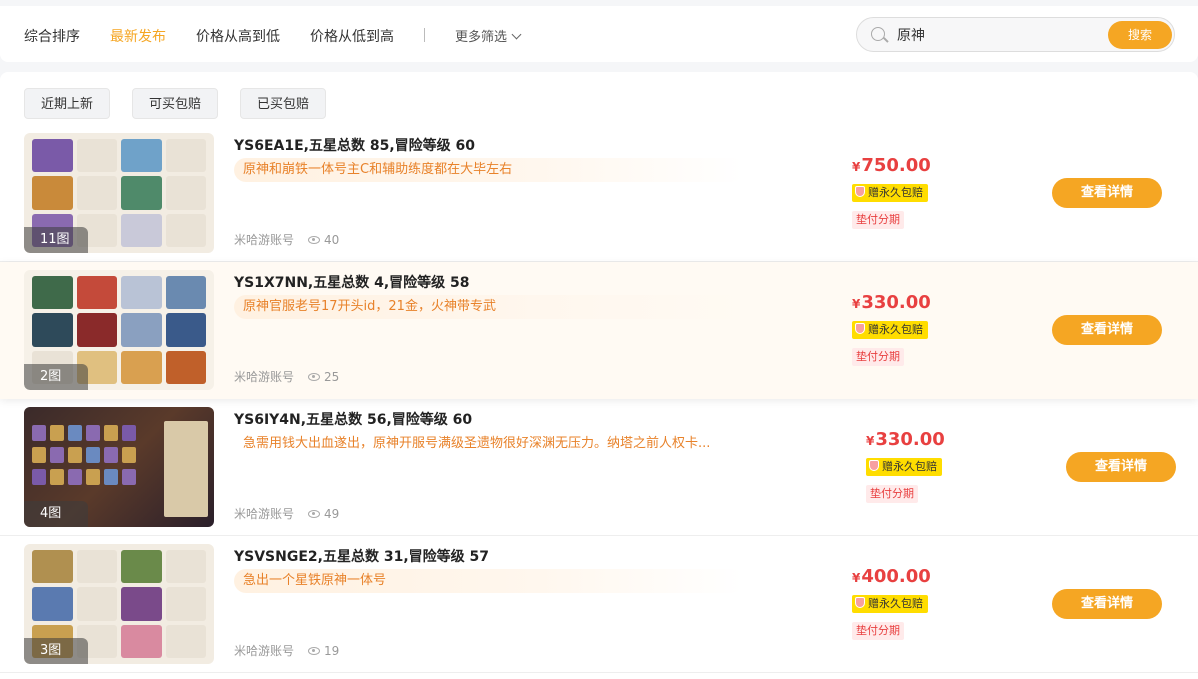 Image resolution: width=1198 pixels, height=679 pixels. I want to click on search-button: 搜索, so click(1140, 35).